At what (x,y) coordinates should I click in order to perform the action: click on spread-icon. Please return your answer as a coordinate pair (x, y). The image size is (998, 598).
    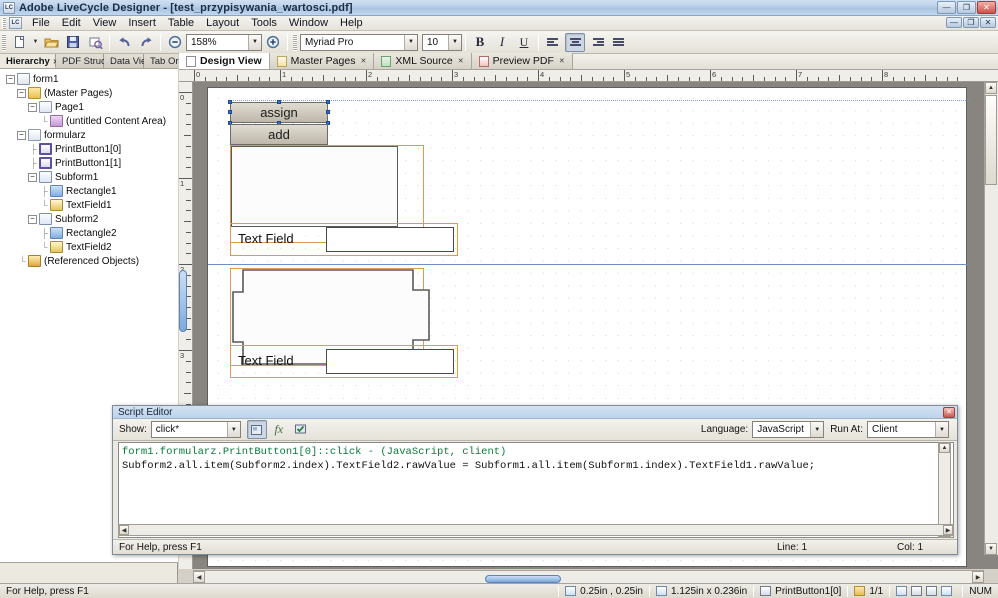
    Looking at the image, I should click on (932, 591).